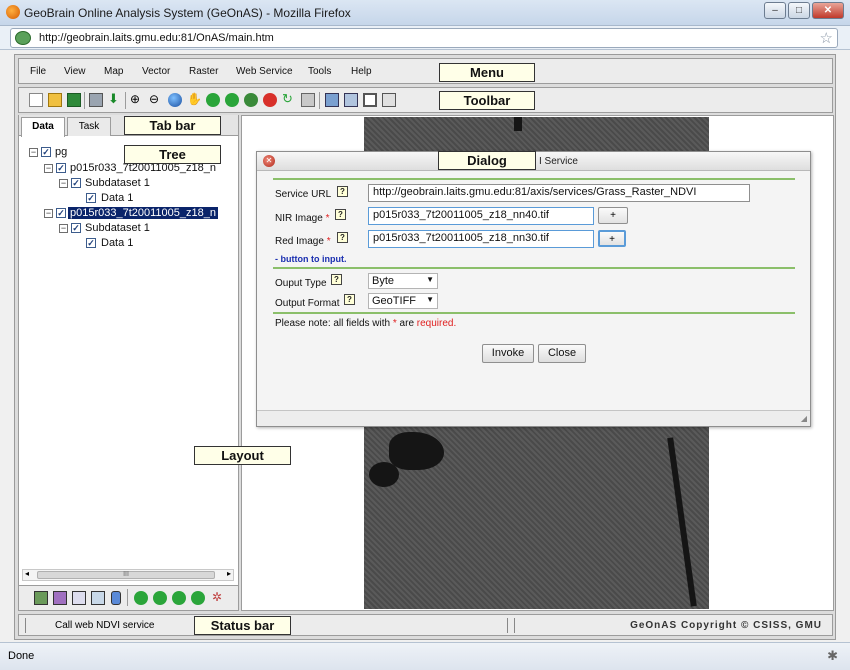 The image size is (850, 670). What do you see at coordinates (203, 71) in the screenshot?
I see `menu-raster: Raster` at bounding box center [203, 71].